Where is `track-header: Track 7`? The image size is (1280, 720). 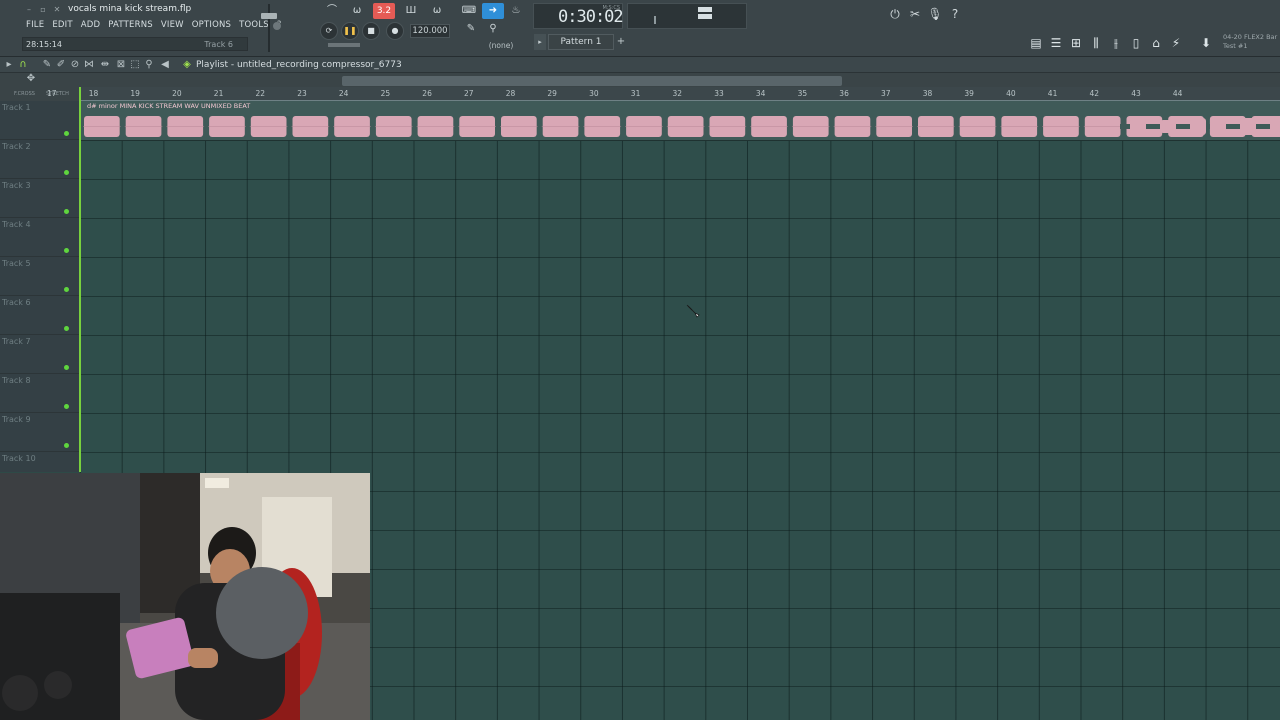 track-header: Track 7 is located at coordinates (40, 354).